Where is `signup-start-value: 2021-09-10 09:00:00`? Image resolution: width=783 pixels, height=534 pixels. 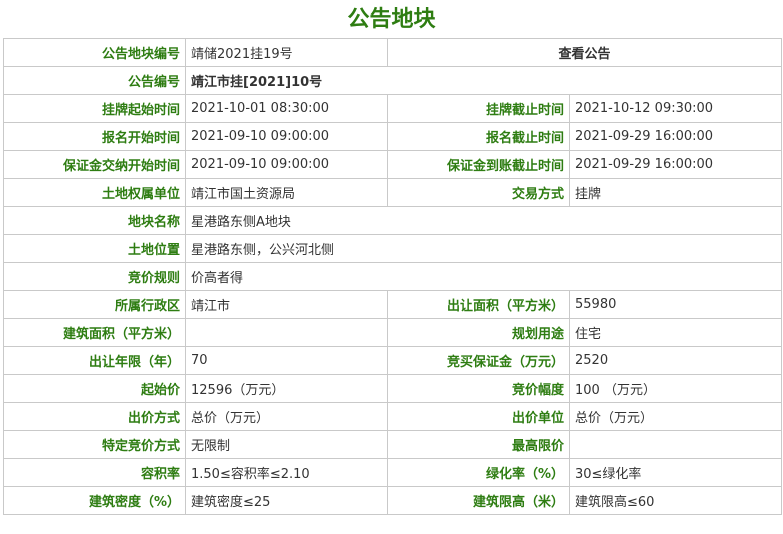
signup-start-value: 2021-09-10 09:00:00 is located at coordinates (286, 136).